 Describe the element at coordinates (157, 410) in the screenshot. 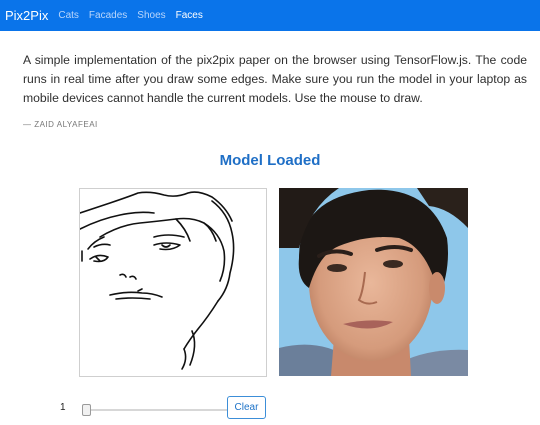

I see `slider-track` at that location.